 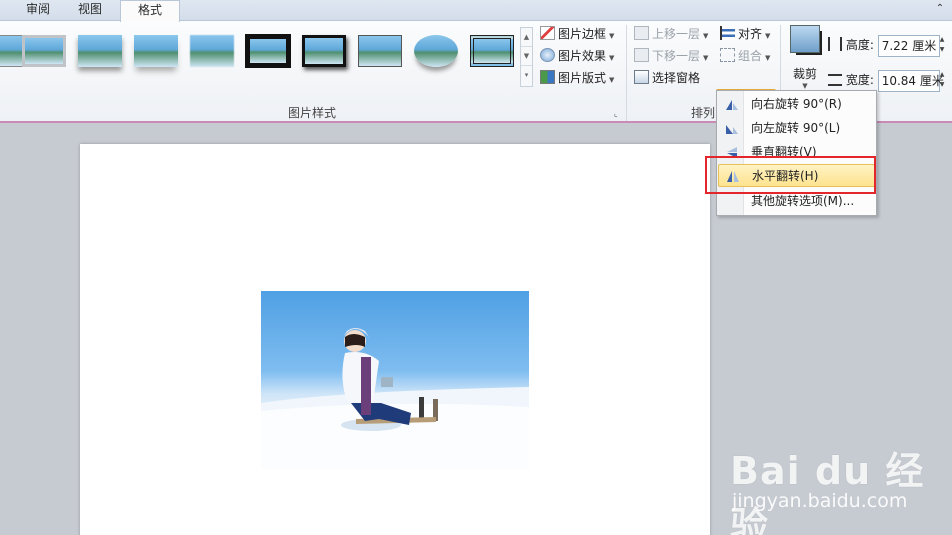 I want to click on height-label: 高度:, so click(x=859, y=45).